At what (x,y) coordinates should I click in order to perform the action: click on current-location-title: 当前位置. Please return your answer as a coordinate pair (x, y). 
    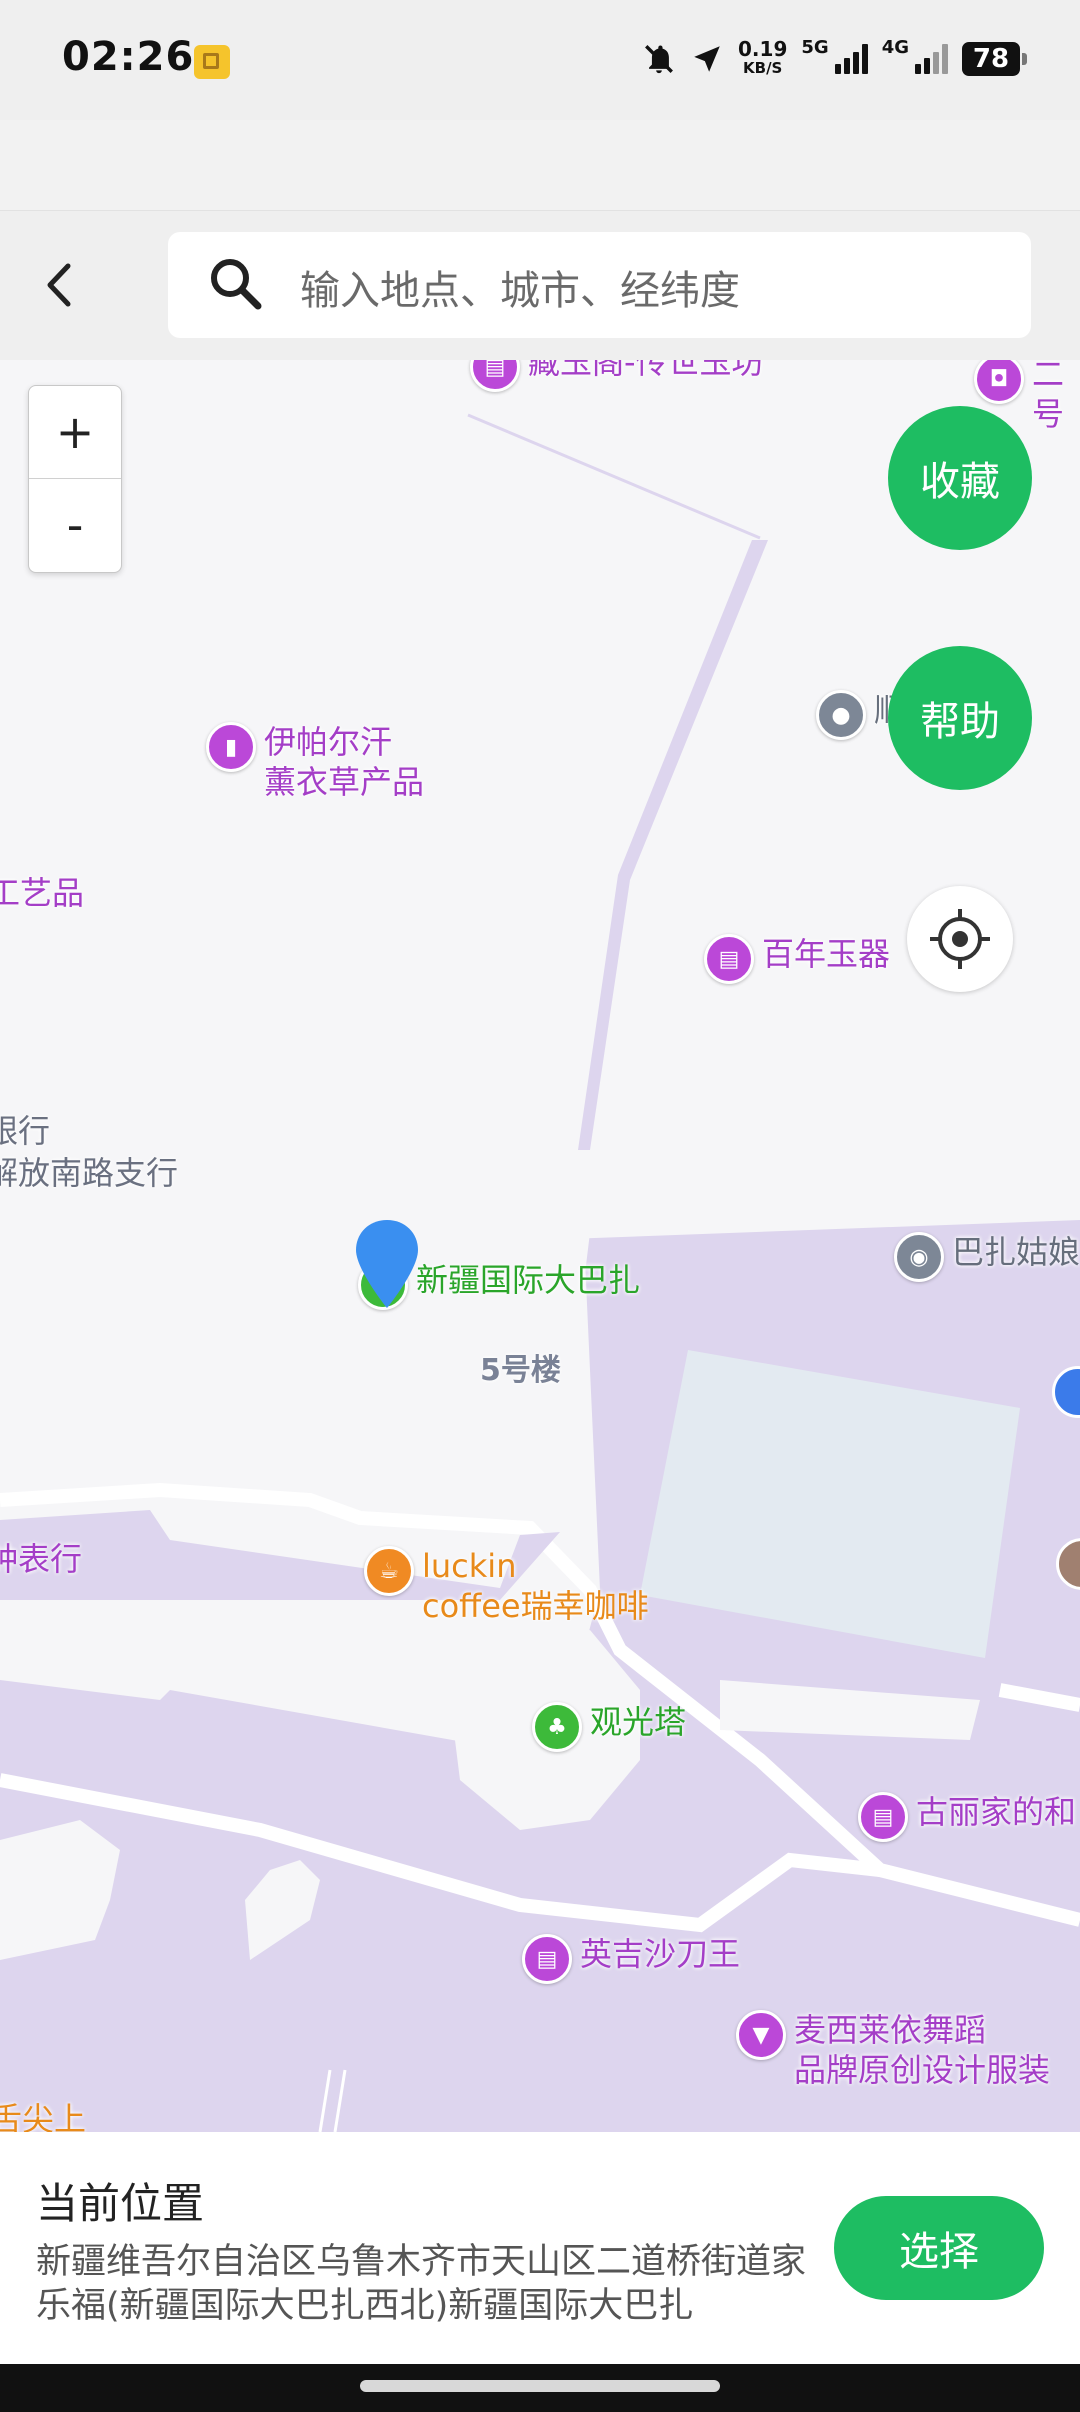
    Looking at the image, I should click on (120, 2203).